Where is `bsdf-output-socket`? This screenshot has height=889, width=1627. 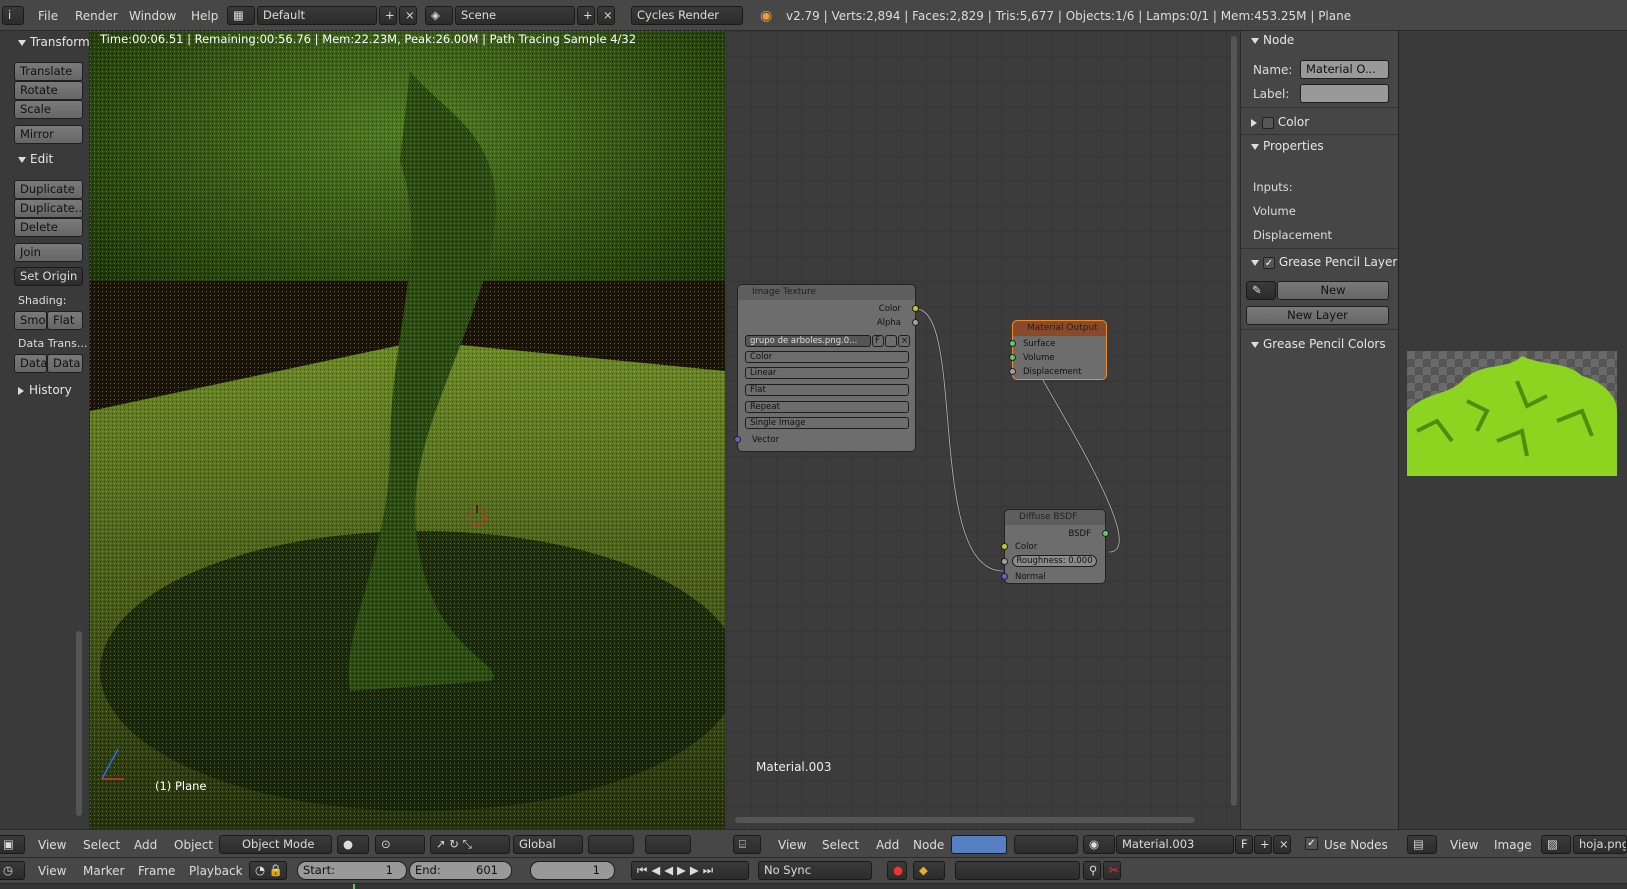
bsdf-output-socket is located at coordinates (1105, 533).